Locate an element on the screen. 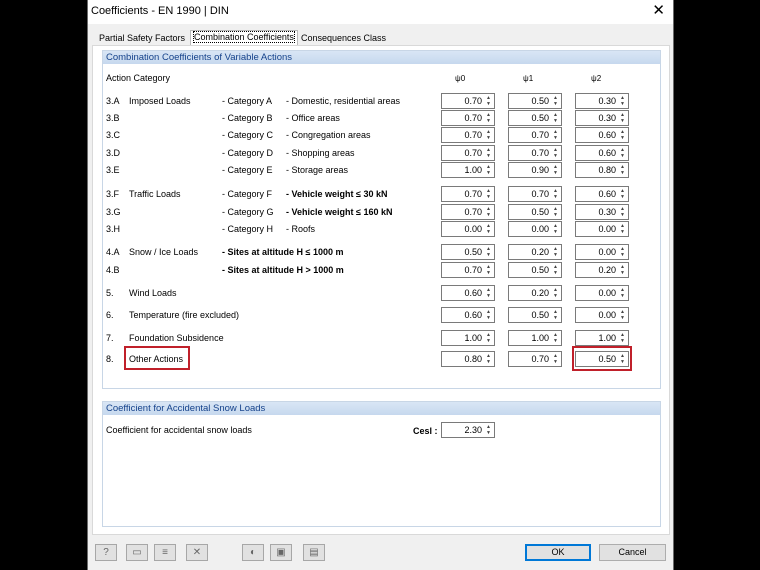 Image resolution: width=760 pixels, height=570 pixels. psi2-field: 0.80 ▲ ▼ is located at coordinates (602, 170).